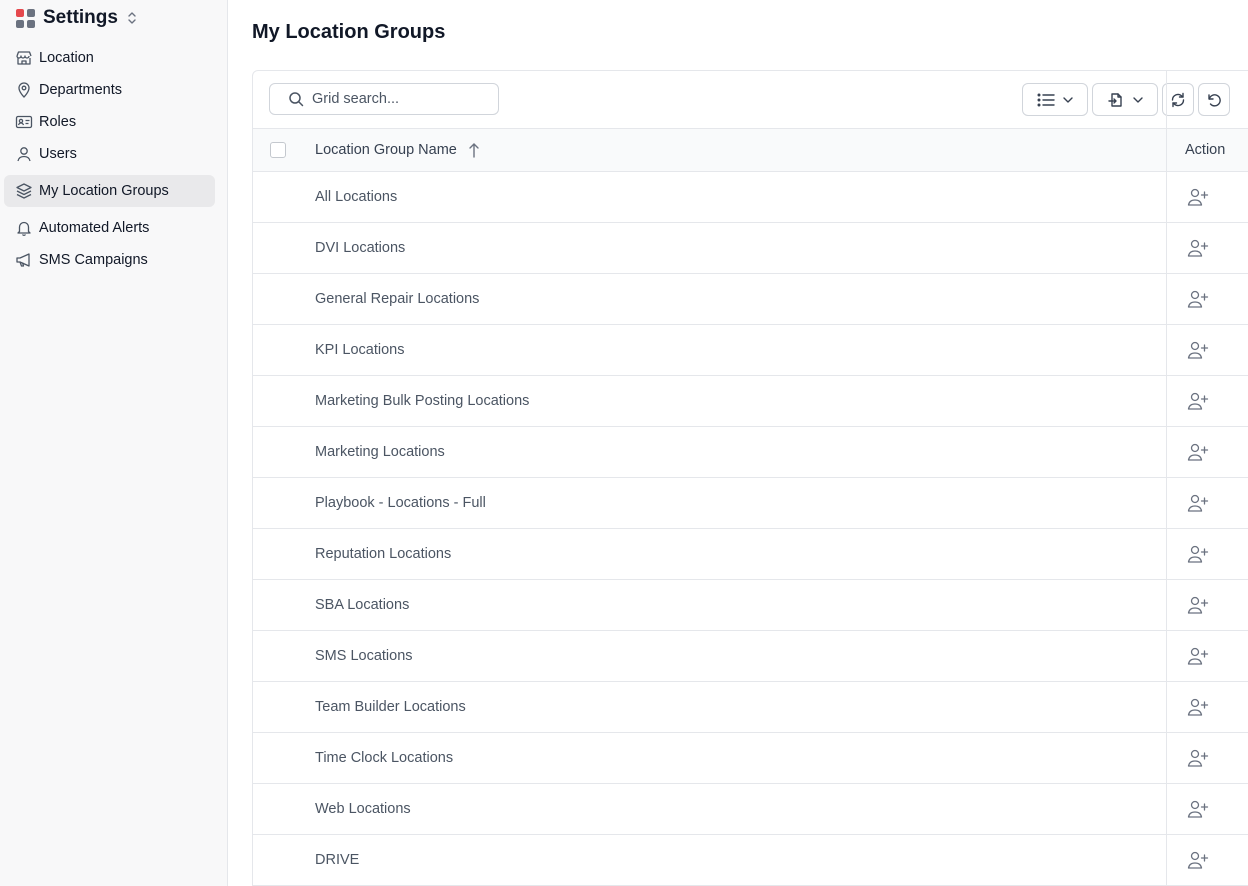 The image size is (1248, 886). What do you see at coordinates (364, 656) in the screenshot?
I see `location-group-name: SMS Locations` at bounding box center [364, 656].